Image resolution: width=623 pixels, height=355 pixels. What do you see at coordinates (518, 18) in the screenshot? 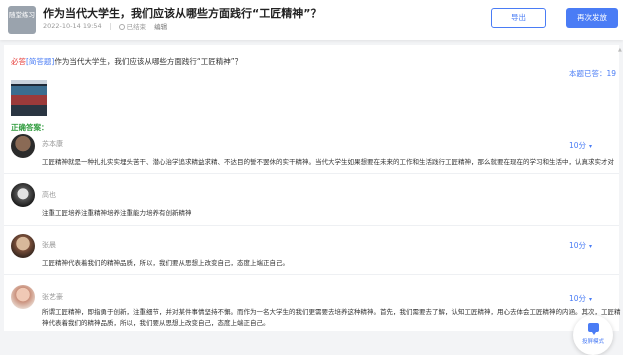
I see `export-button: 导出` at bounding box center [518, 18].